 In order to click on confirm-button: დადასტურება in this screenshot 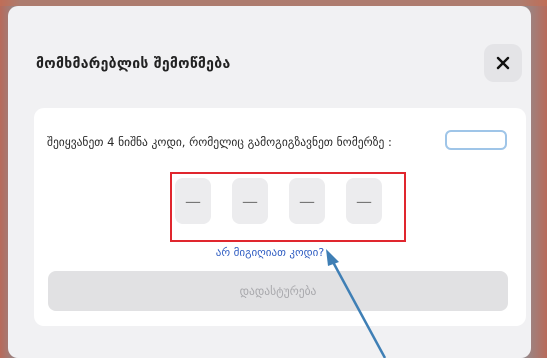, I will do `click(278, 291)`.